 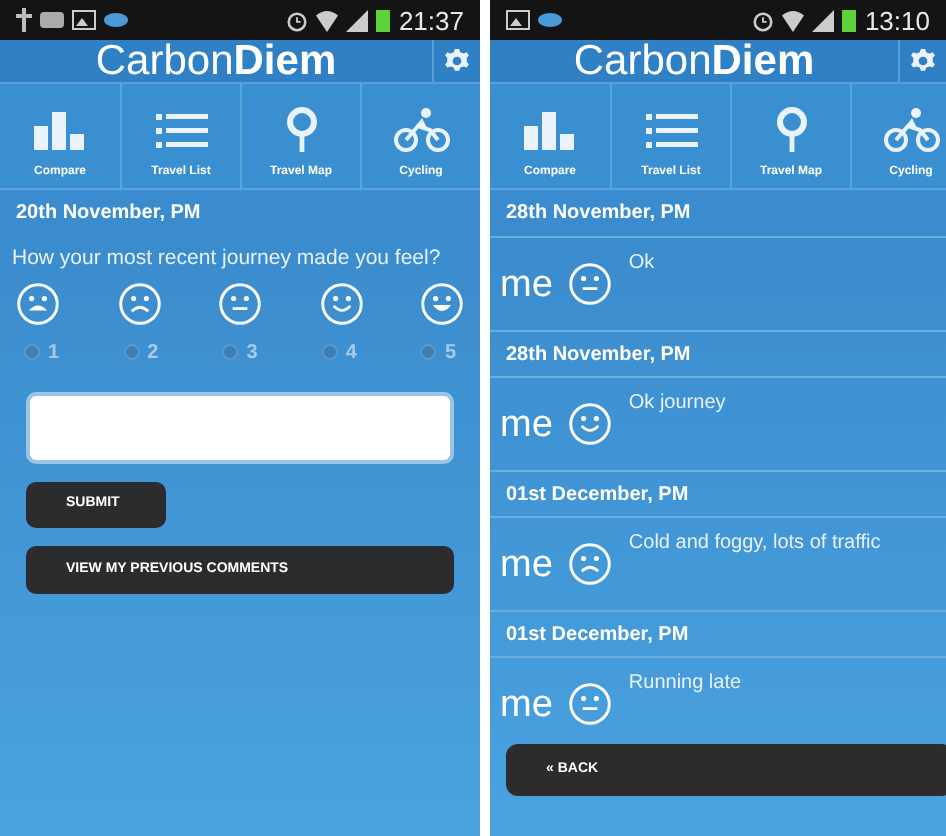 What do you see at coordinates (754, 544) in the screenshot?
I see `comment-text: Cold and foggy, lots of traffic` at bounding box center [754, 544].